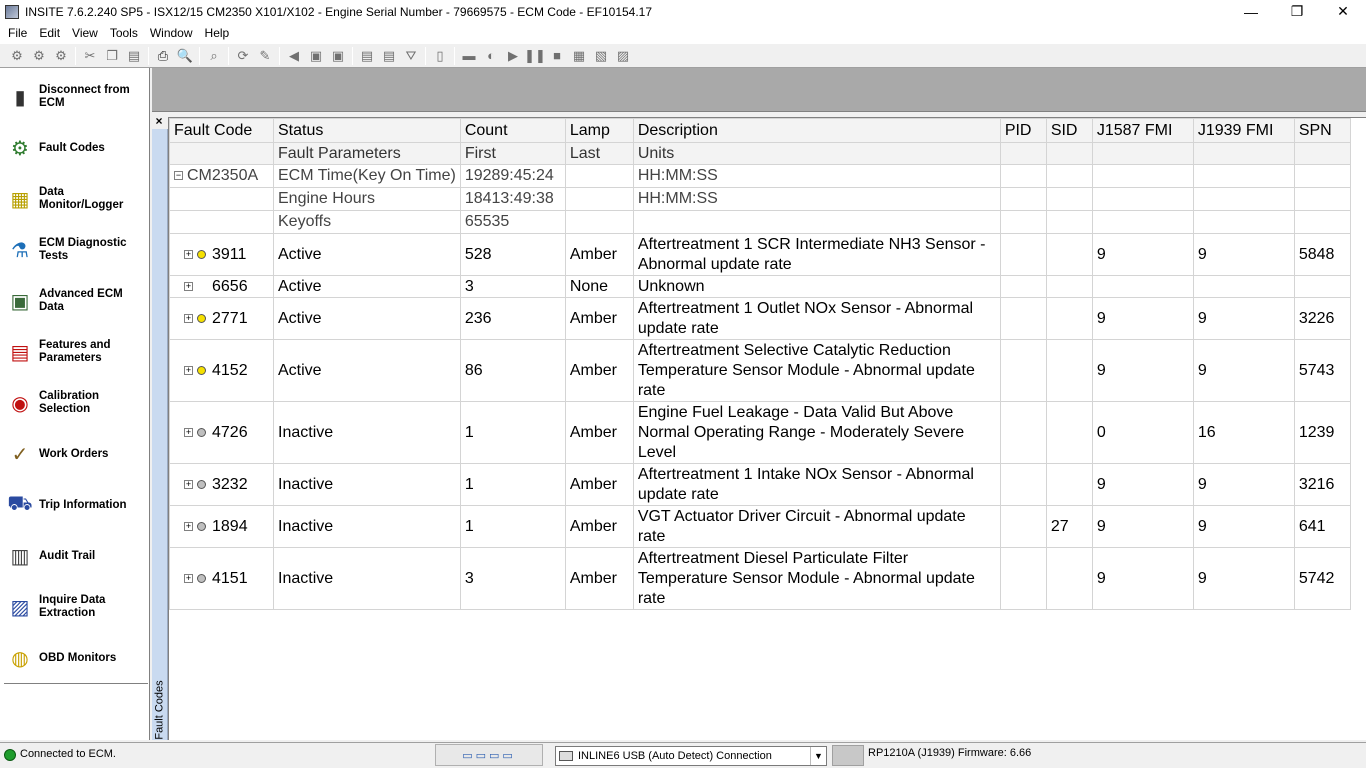  Describe the element at coordinates (76, 607) in the screenshot. I see `nav-inquire-data: ▨ Inquire Data Extraction` at that location.